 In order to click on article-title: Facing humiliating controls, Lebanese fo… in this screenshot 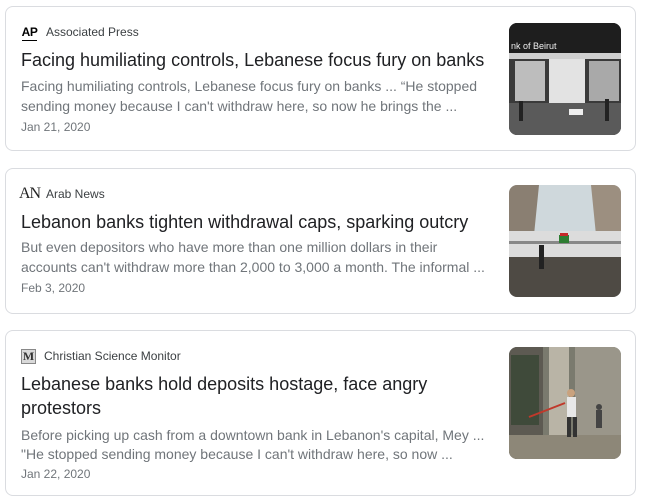, I will do `click(256, 60)`.